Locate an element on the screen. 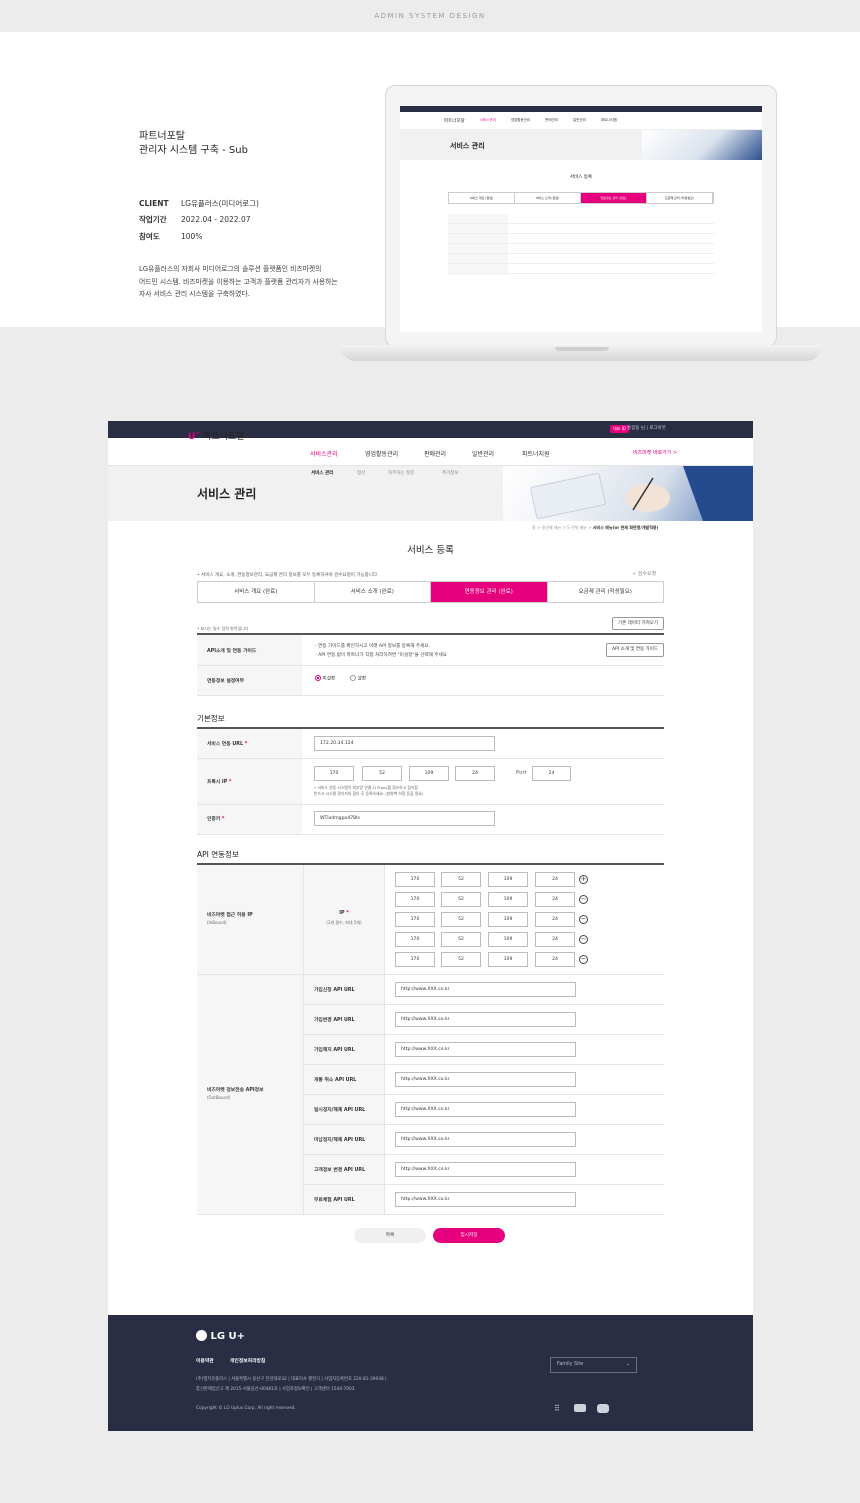 The width and height of the screenshot is (860, 1503). service-url-input: 172.20.34.124 is located at coordinates (404, 743).